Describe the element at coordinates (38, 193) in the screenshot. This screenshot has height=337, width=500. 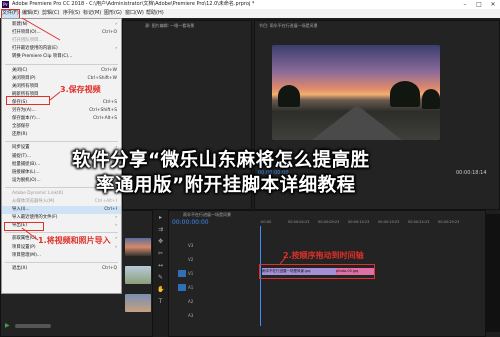
I see `file-menu-item-label: Adobe Dynamic Link(K)` at that location.